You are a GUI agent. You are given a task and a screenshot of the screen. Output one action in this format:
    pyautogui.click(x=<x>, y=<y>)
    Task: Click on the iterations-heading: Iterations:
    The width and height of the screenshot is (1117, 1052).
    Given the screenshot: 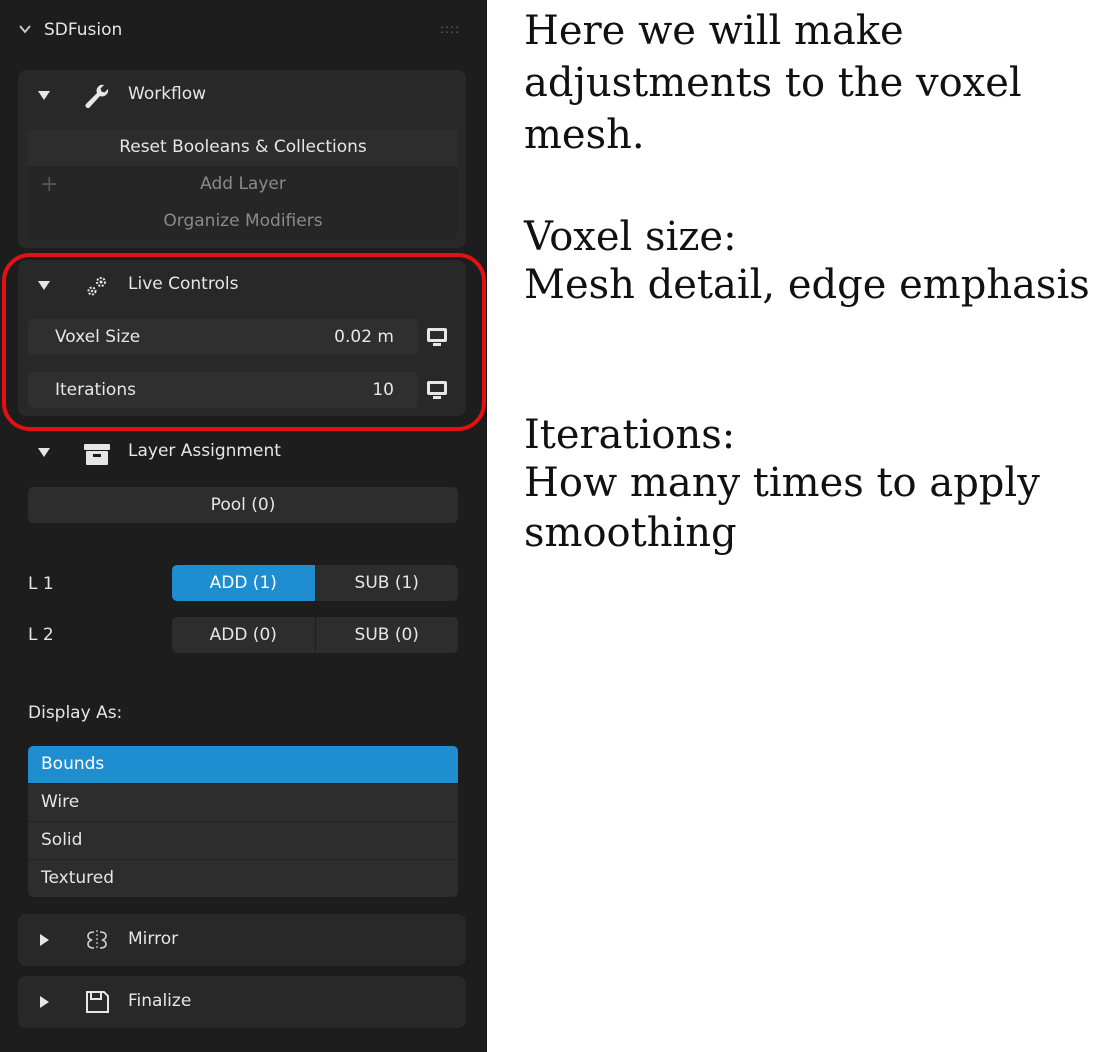 What is the action you would take?
    pyautogui.click(x=630, y=435)
    